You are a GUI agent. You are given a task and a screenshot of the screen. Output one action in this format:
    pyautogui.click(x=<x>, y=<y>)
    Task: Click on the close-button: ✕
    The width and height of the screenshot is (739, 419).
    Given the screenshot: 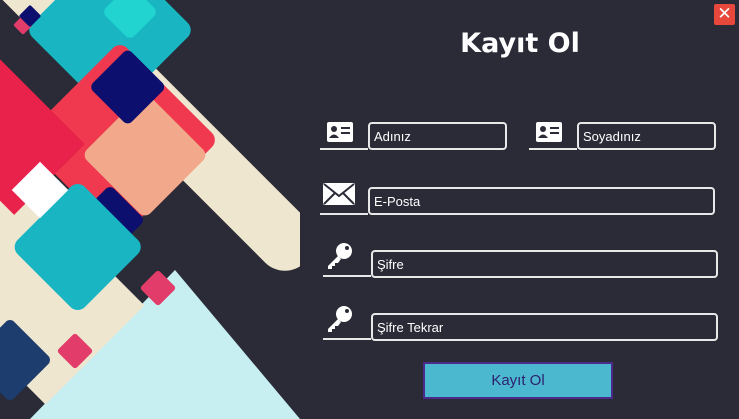 What is the action you would take?
    pyautogui.click(x=724, y=14)
    